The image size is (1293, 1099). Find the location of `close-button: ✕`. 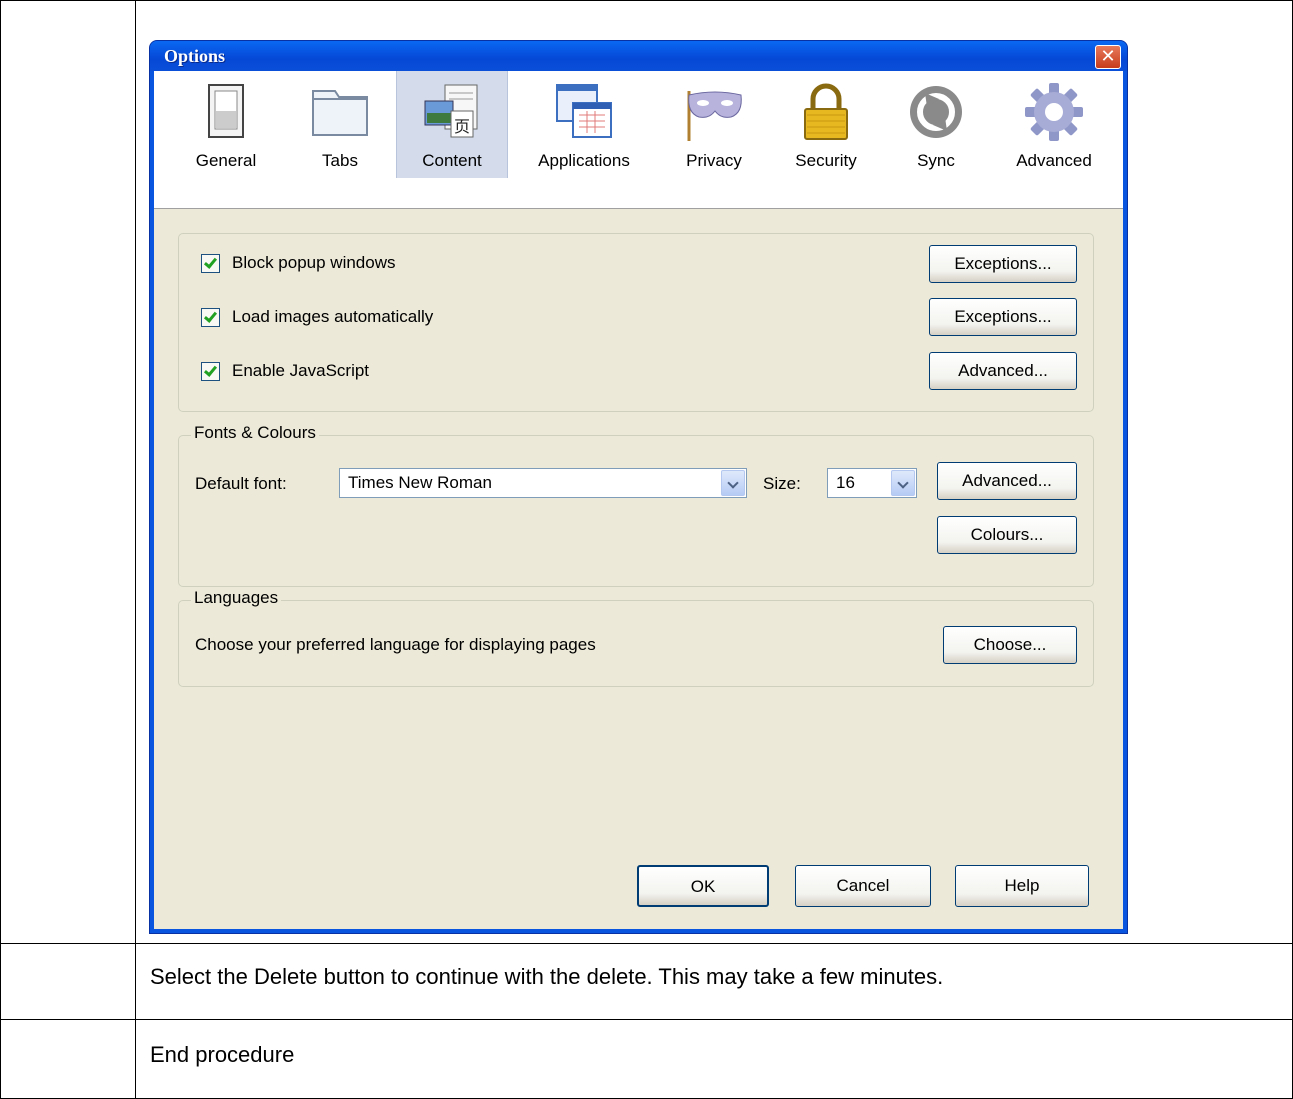

close-button: ✕ is located at coordinates (1108, 57).